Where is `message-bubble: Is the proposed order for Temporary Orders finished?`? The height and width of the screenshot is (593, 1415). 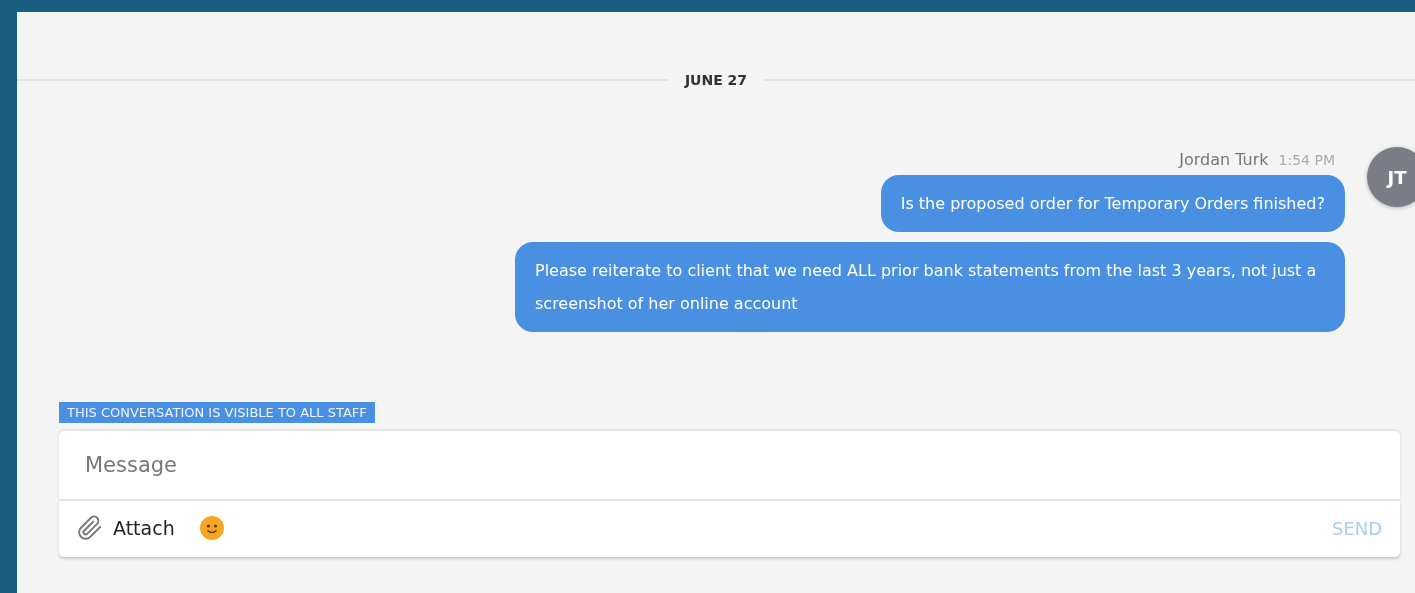 message-bubble: Is the proposed order for Temporary Orders finished? is located at coordinates (1112, 203).